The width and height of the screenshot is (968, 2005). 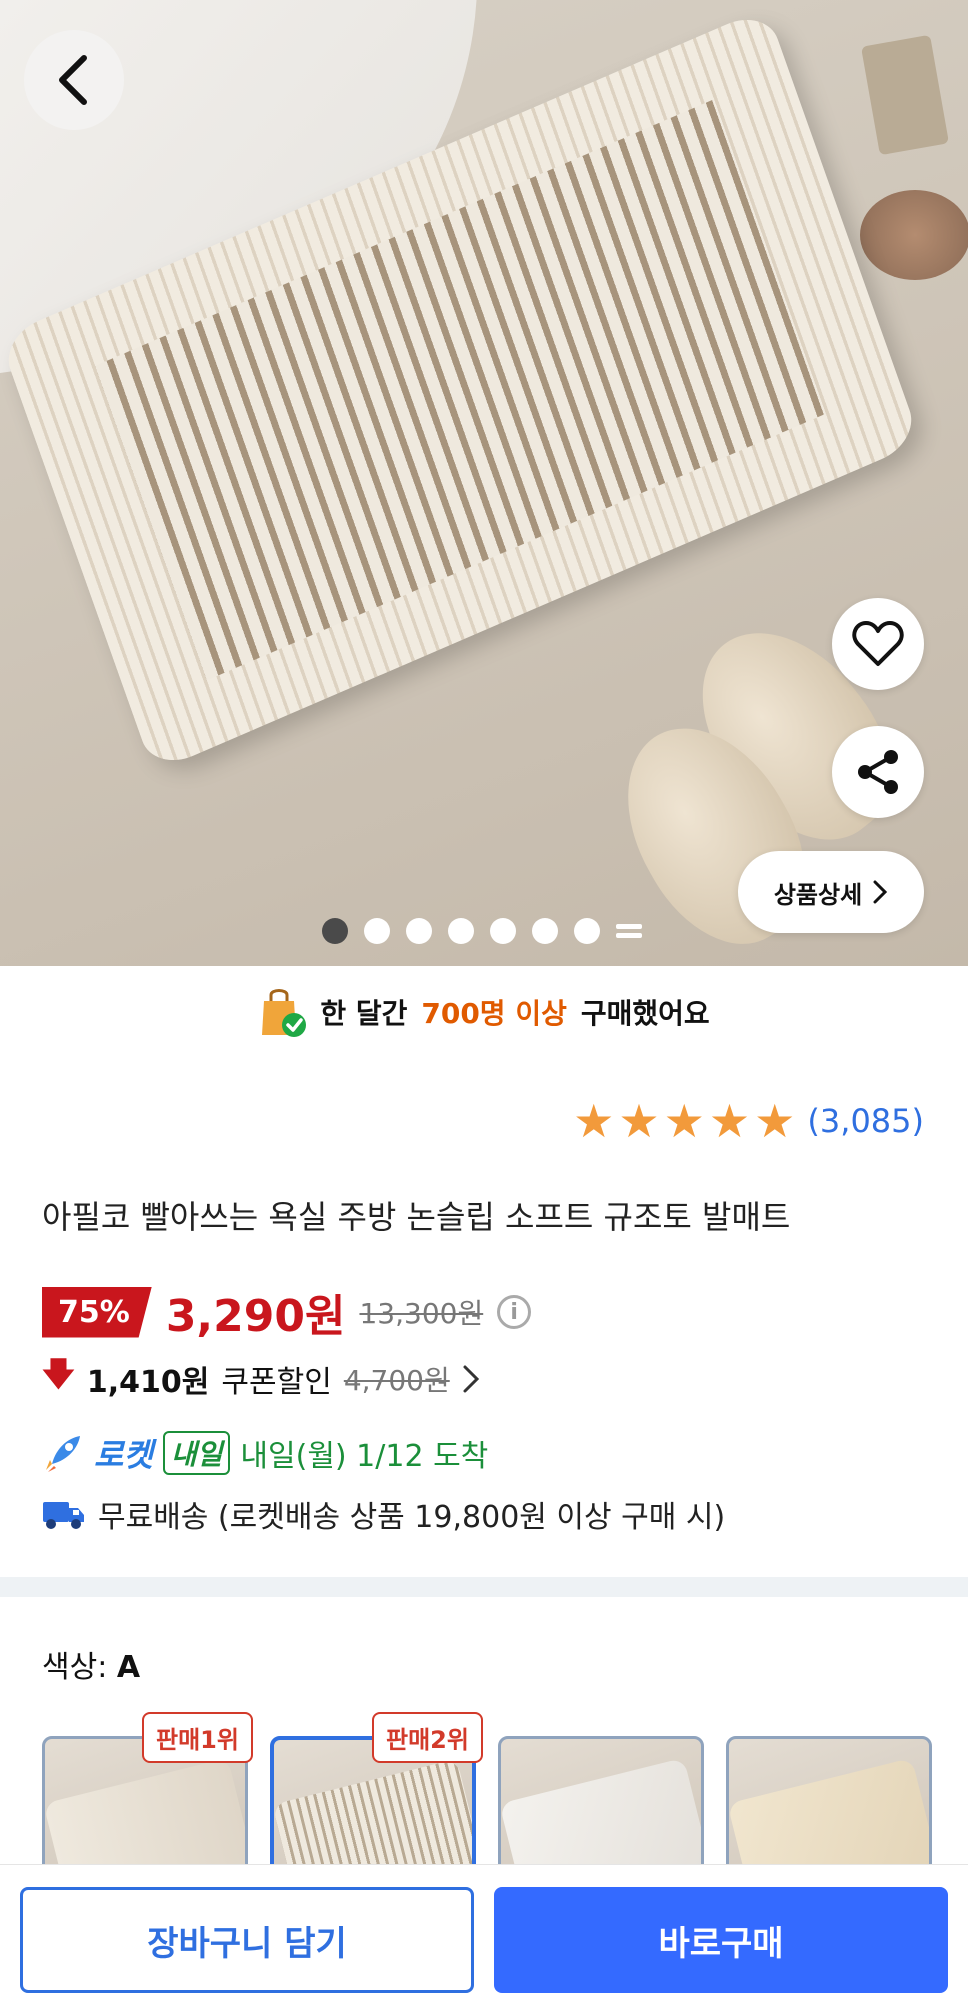 I want to click on heart-icon, so click(x=878, y=643).